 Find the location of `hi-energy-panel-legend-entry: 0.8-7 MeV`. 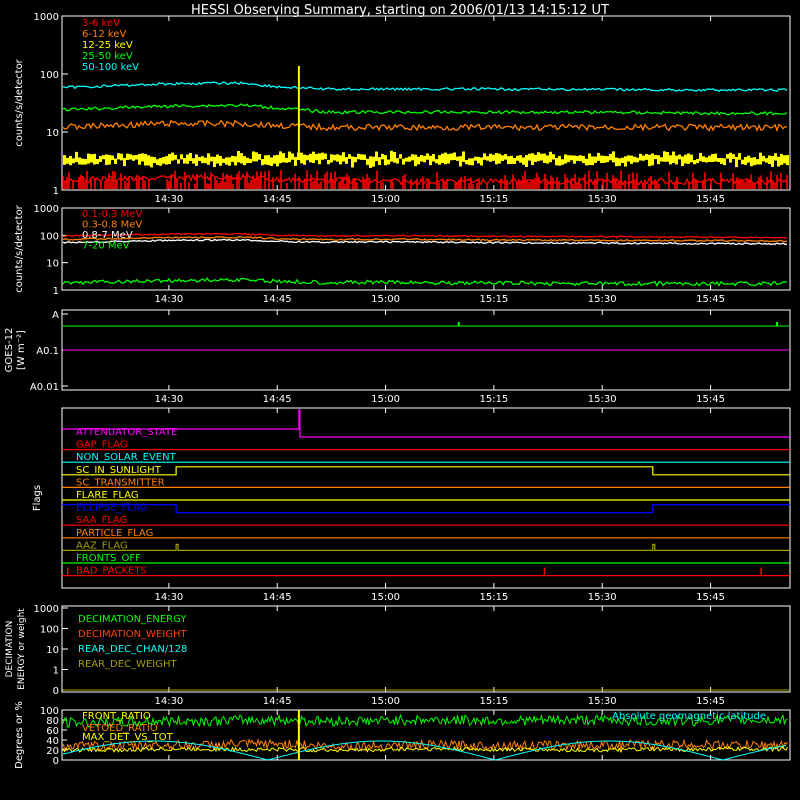

hi-energy-panel-legend-entry: 0.8-7 MeV is located at coordinates (107, 235).